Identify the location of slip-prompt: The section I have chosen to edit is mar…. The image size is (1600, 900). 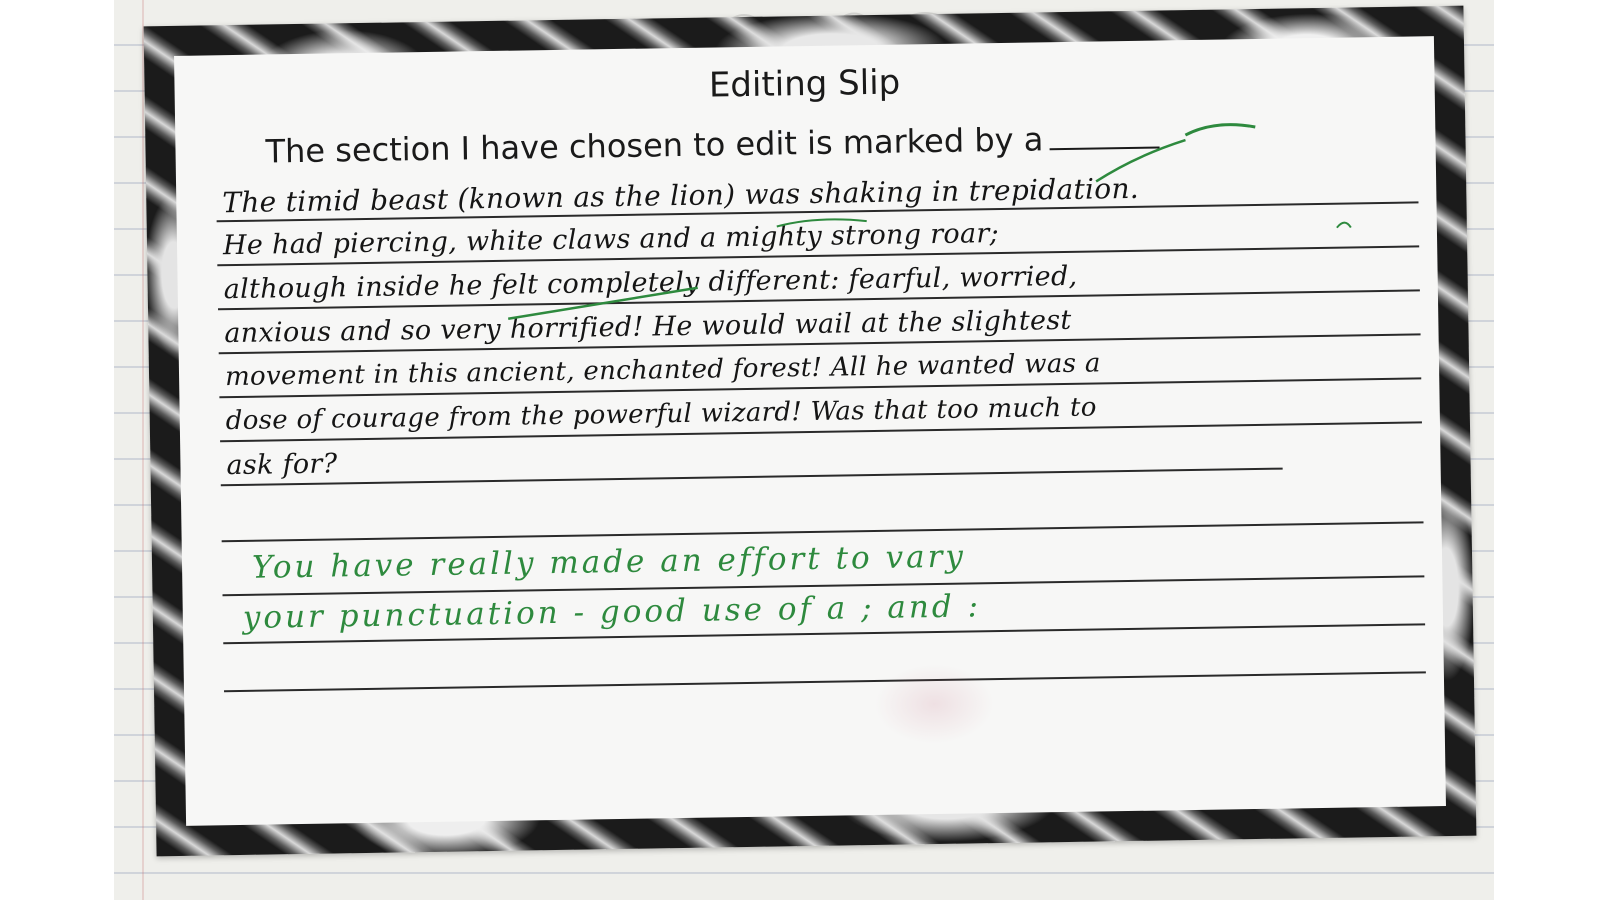
(712, 144).